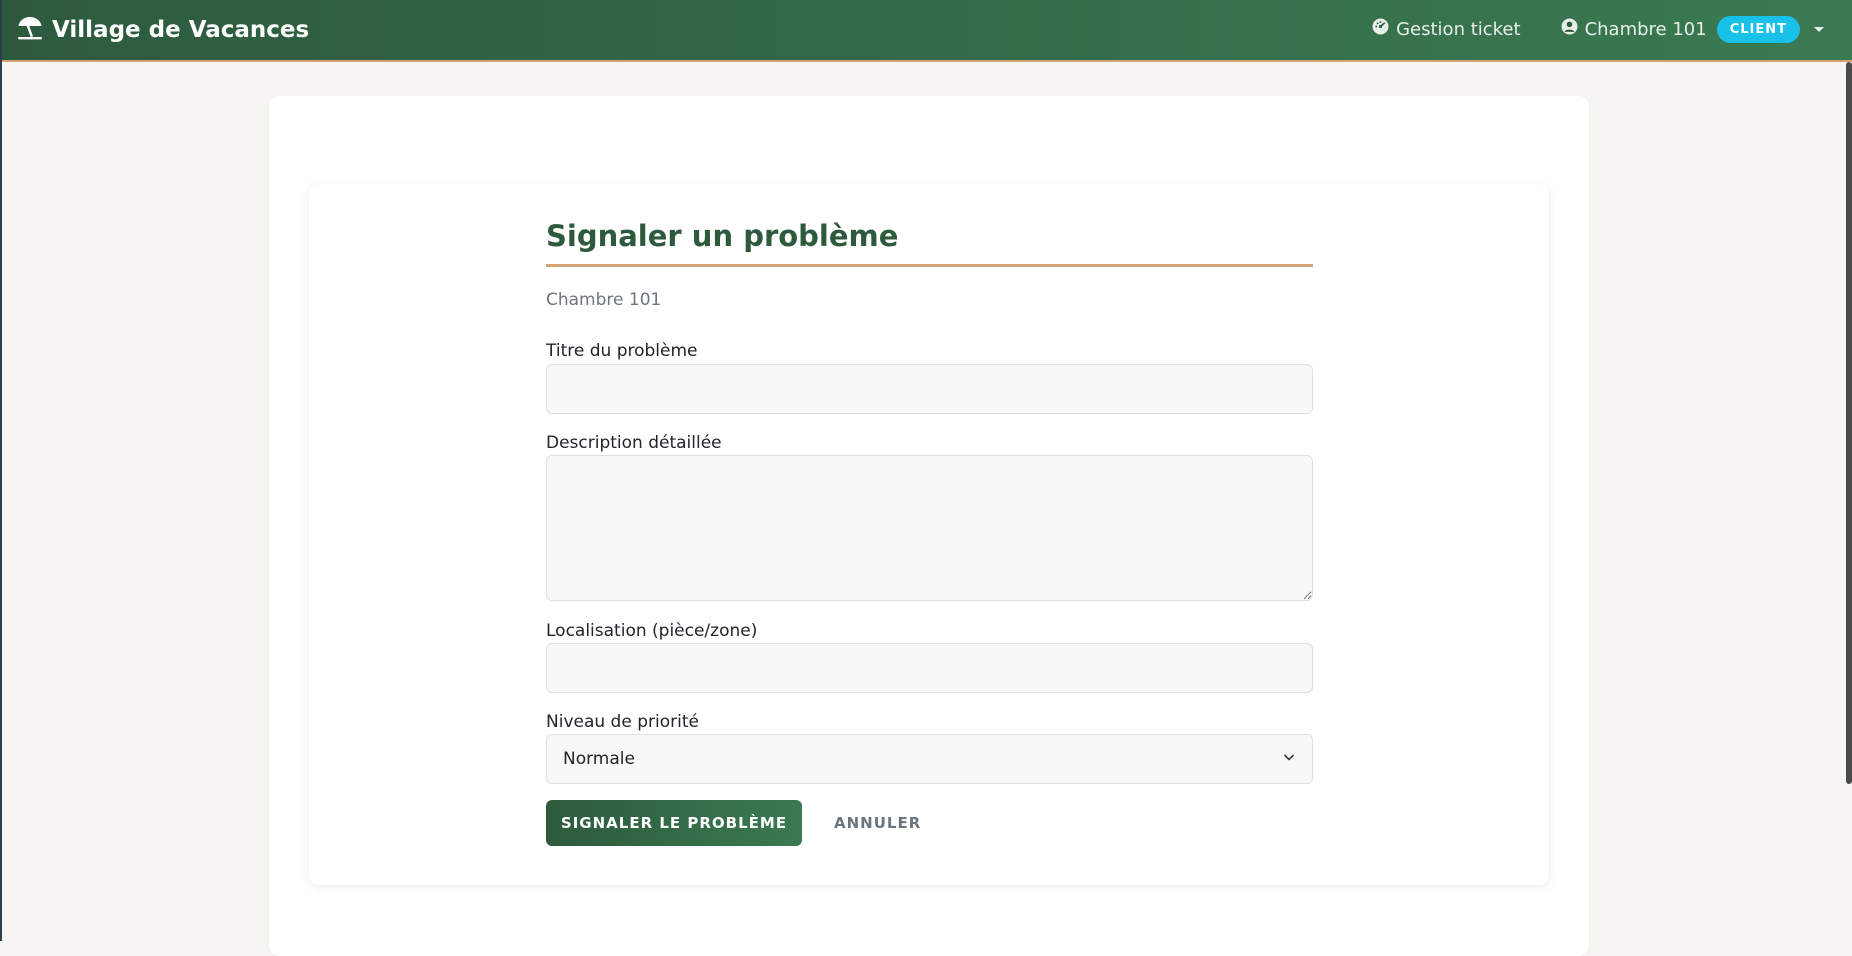 The height and width of the screenshot is (956, 1852). Describe the element at coordinates (1380, 29) in the screenshot. I see `gauge-icon` at that location.